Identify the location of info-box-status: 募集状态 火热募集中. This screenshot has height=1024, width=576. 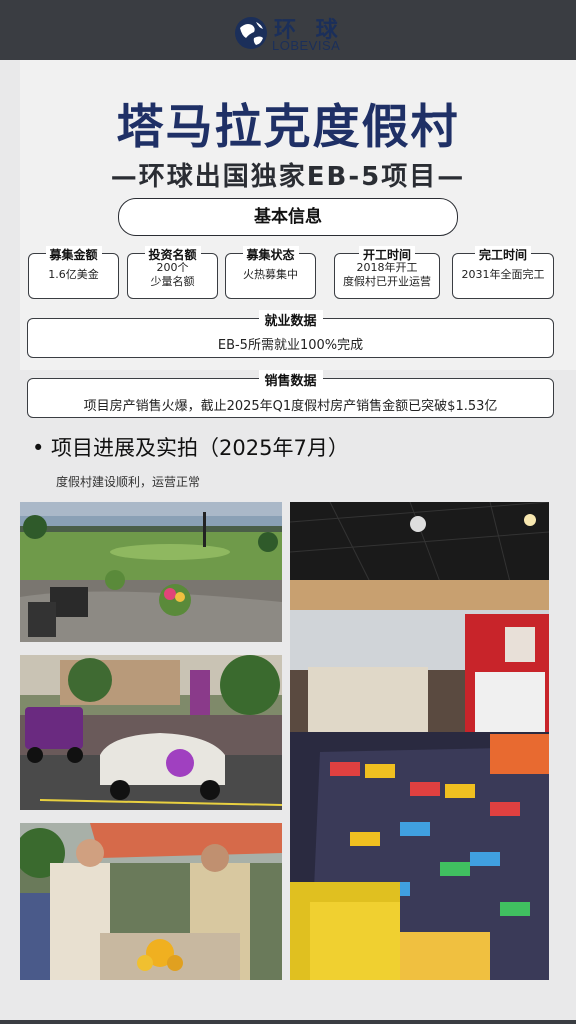
(270, 272).